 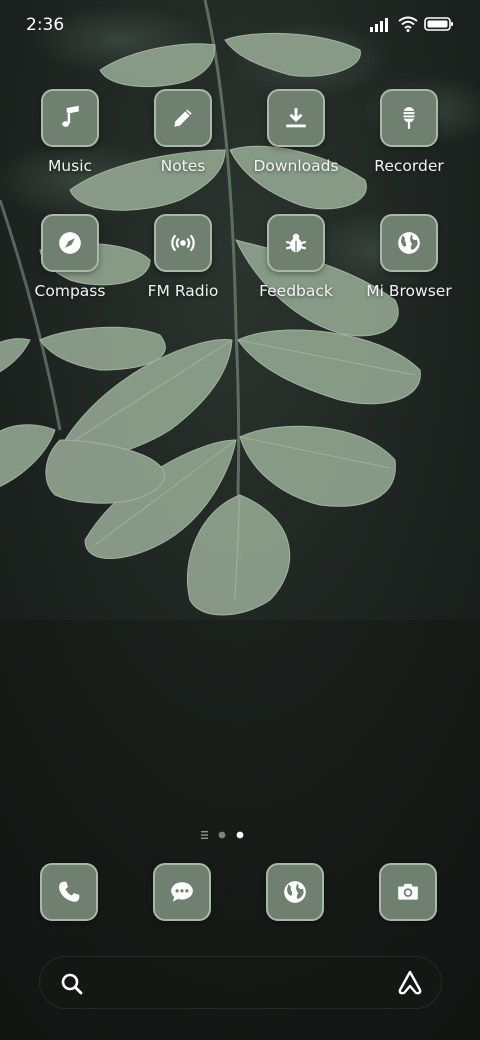 I want to click on phone-icon, so click(x=69, y=891).